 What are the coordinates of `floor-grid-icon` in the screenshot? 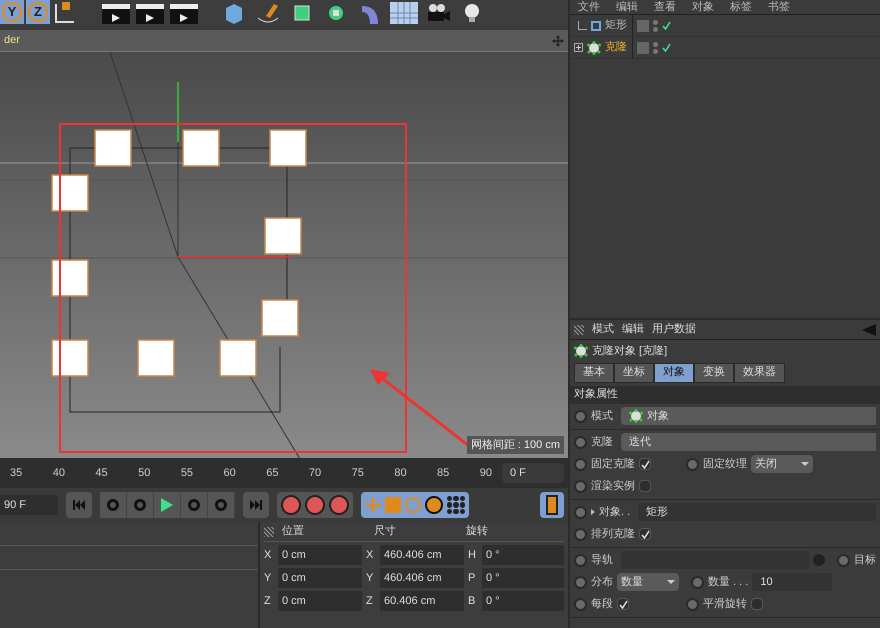 It's located at (404, 13).